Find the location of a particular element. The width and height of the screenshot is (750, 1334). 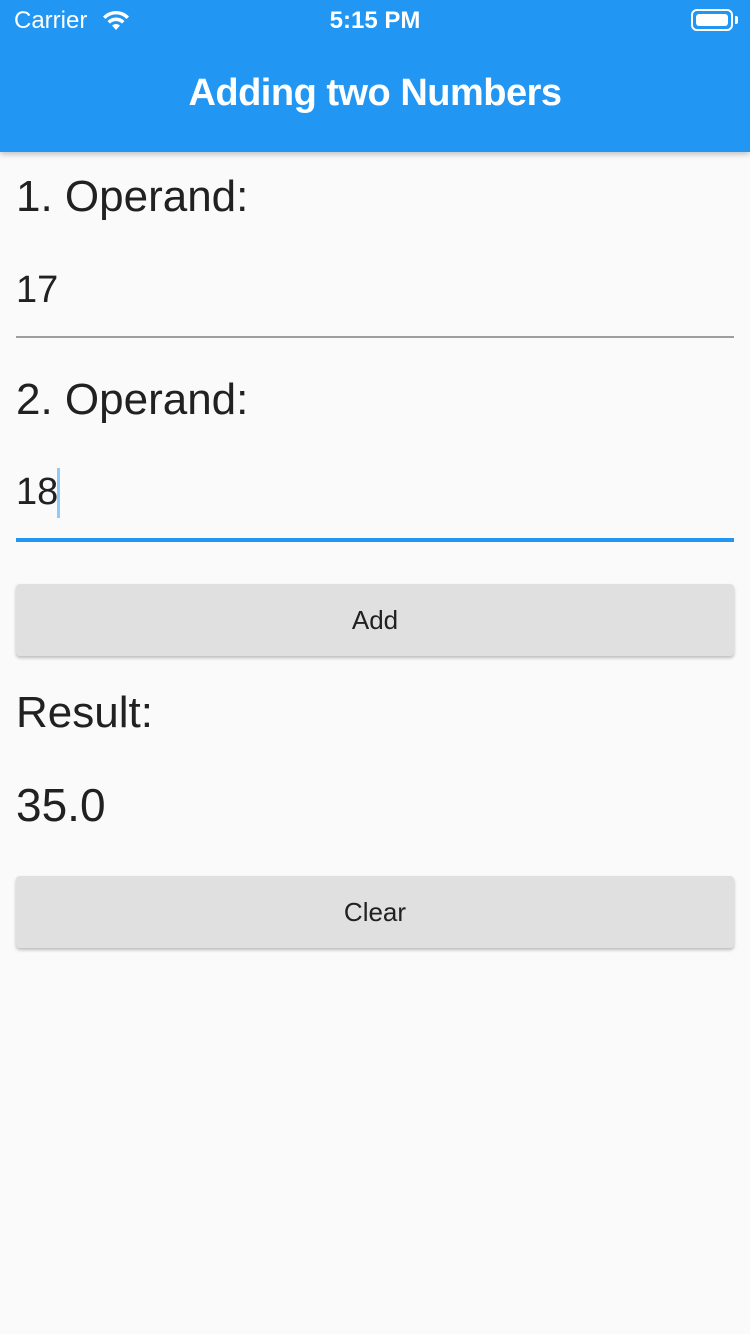

operand2-underline is located at coordinates (375, 540).